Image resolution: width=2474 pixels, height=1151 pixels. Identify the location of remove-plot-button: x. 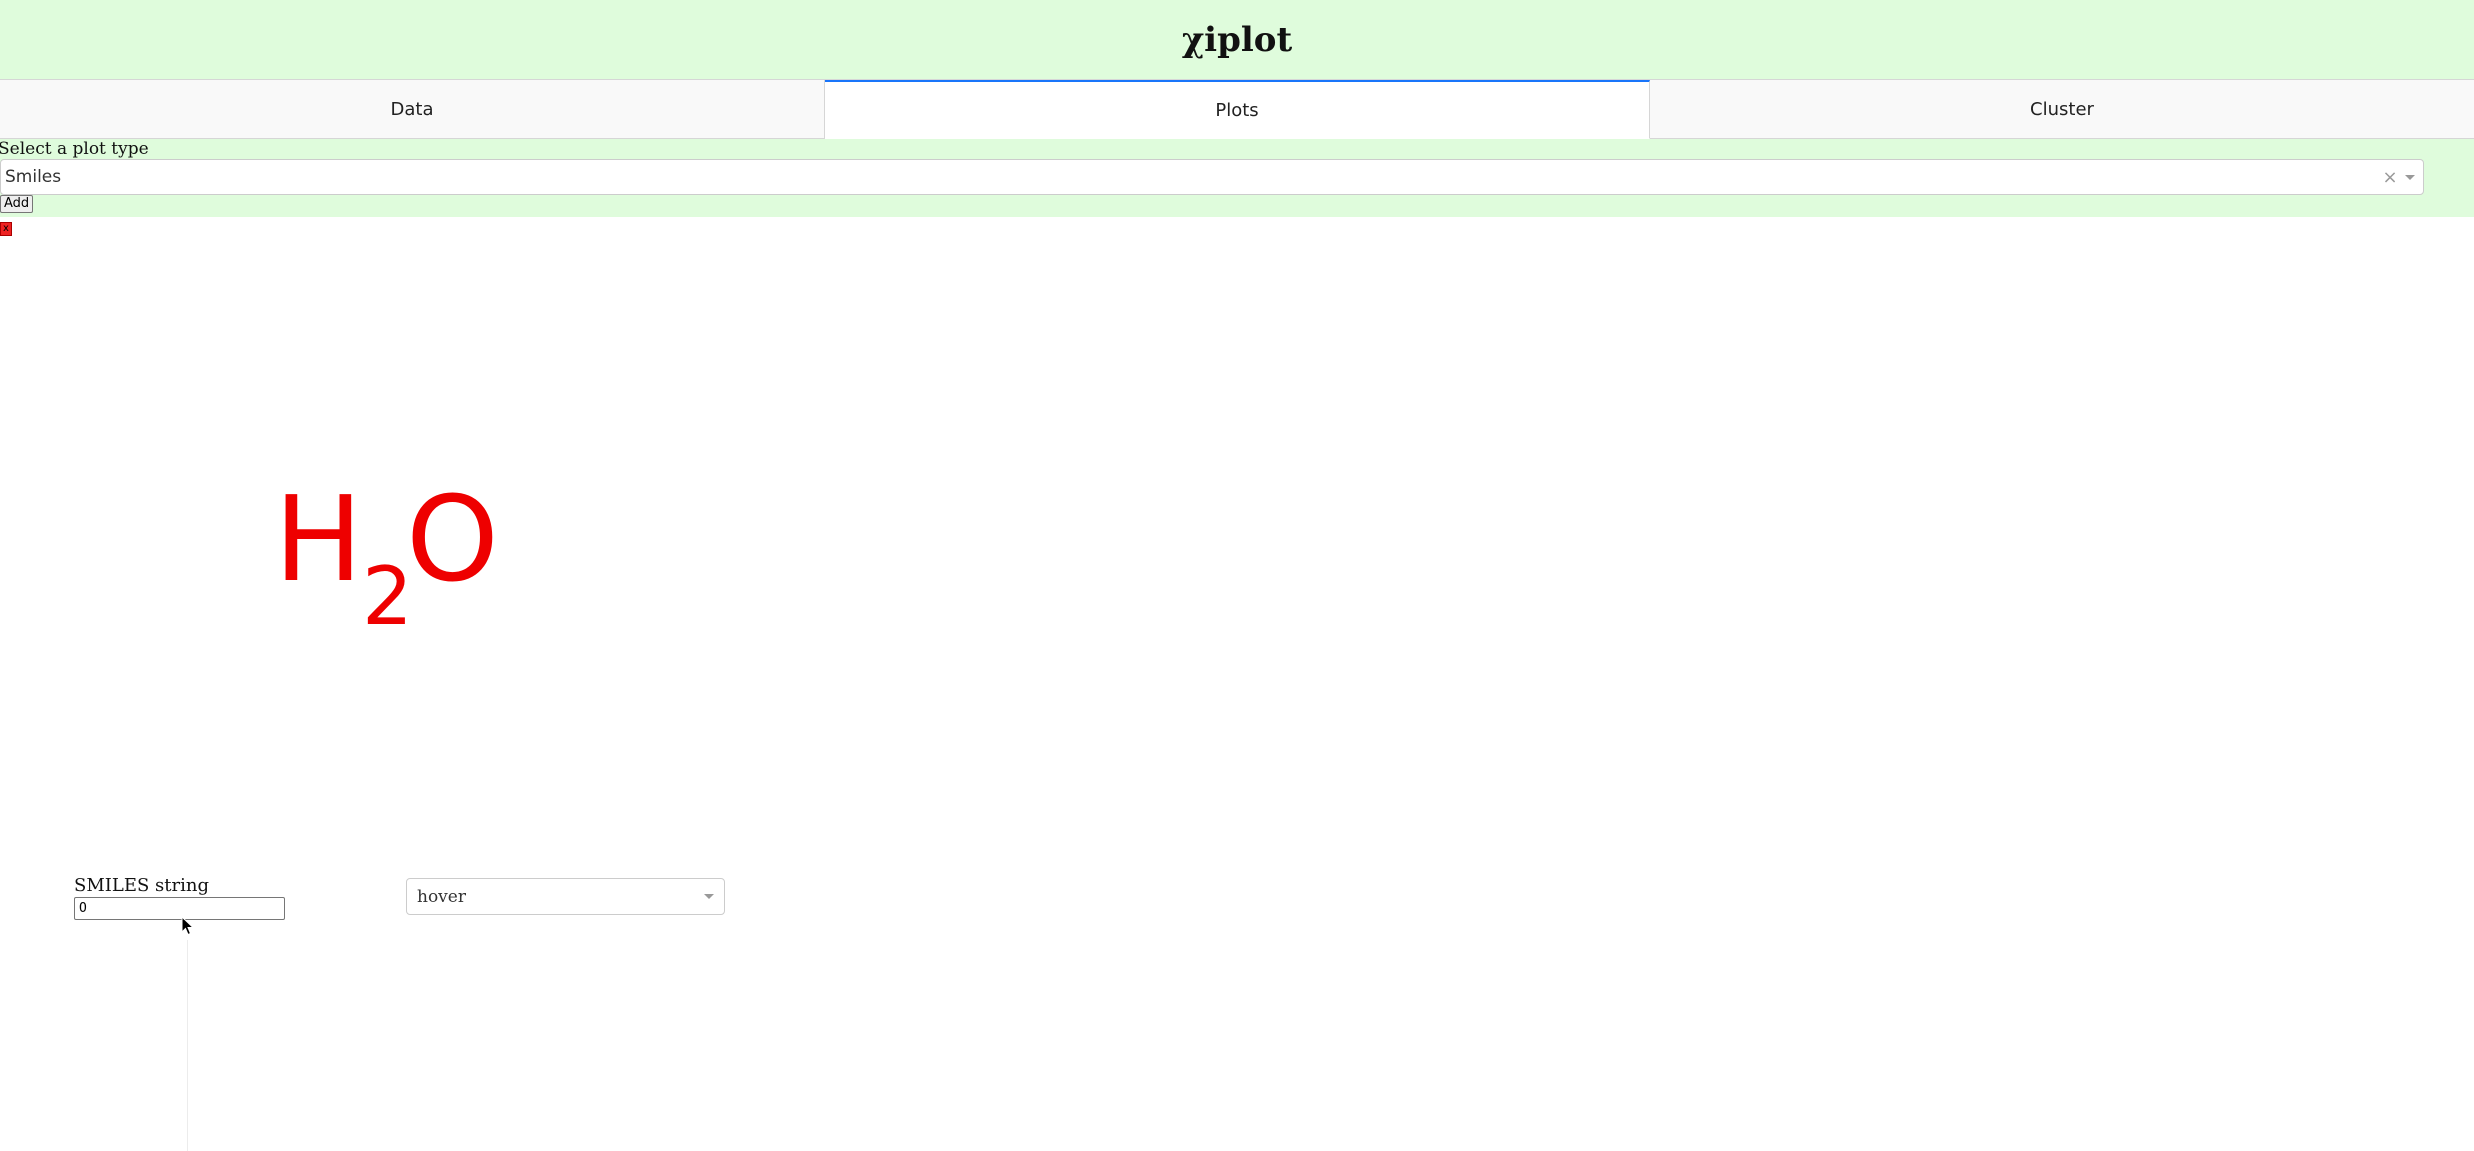
(6, 229).